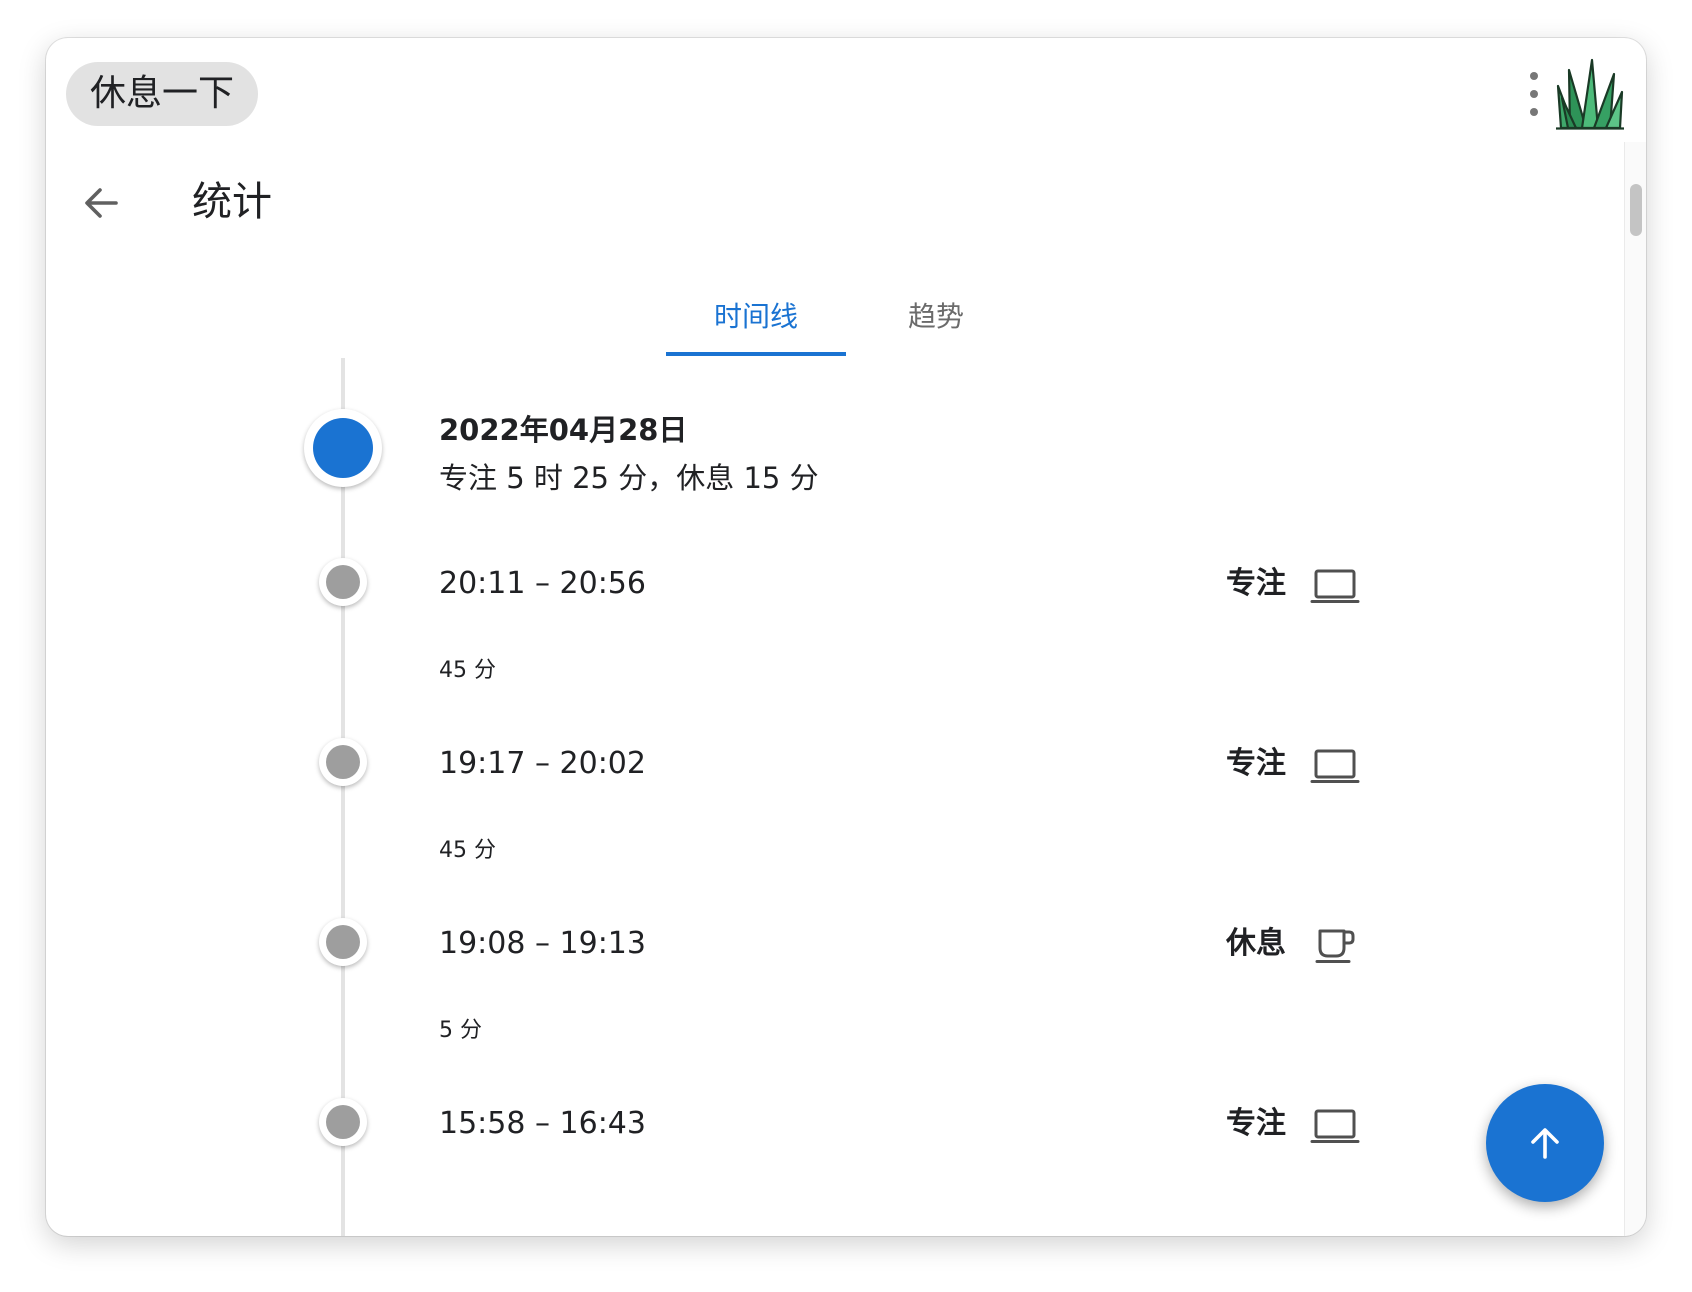  What do you see at coordinates (542, 1123) in the screenshot?
I see `entry-time-range: 15:58 – 16:43` at bounding box center [542, 1123].